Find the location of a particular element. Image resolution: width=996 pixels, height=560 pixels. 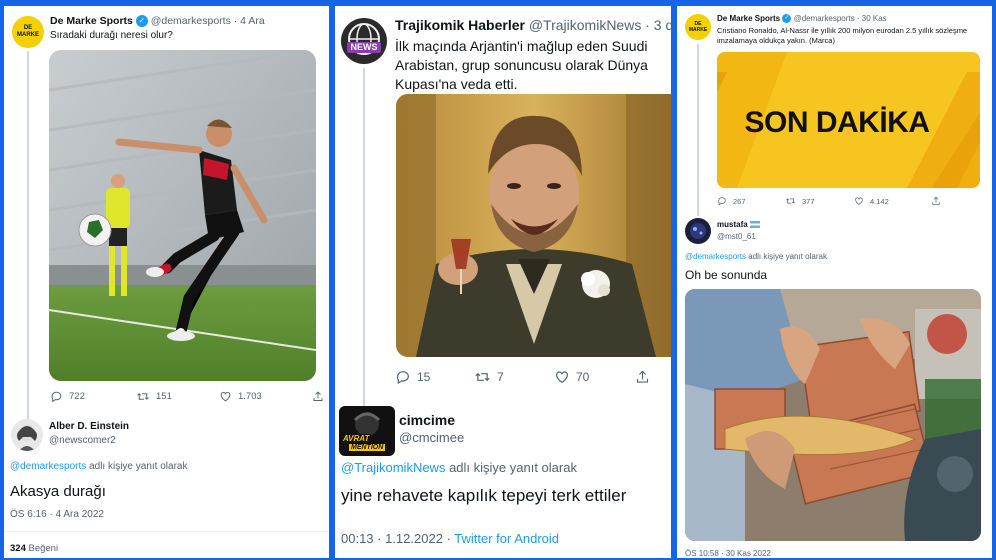

retweet-count: 7 is located at coordinates (500, 377).